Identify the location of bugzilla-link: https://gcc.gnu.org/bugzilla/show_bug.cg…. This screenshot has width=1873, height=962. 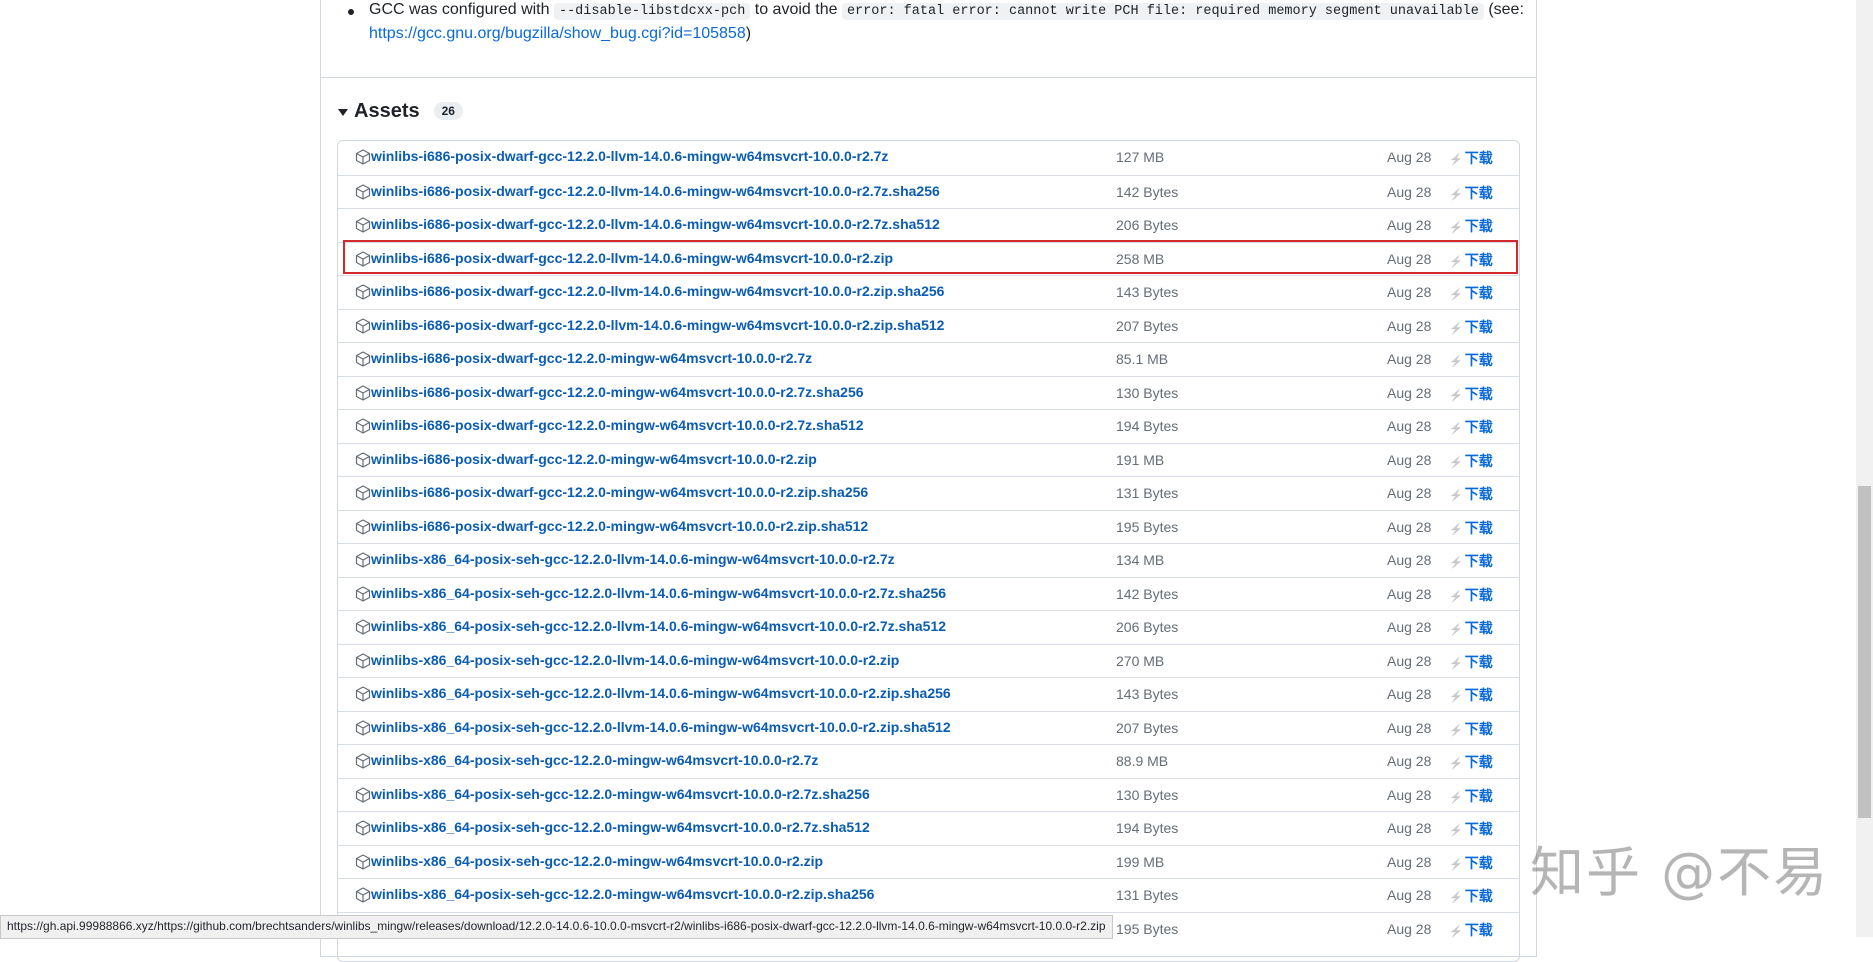
(557, 33).